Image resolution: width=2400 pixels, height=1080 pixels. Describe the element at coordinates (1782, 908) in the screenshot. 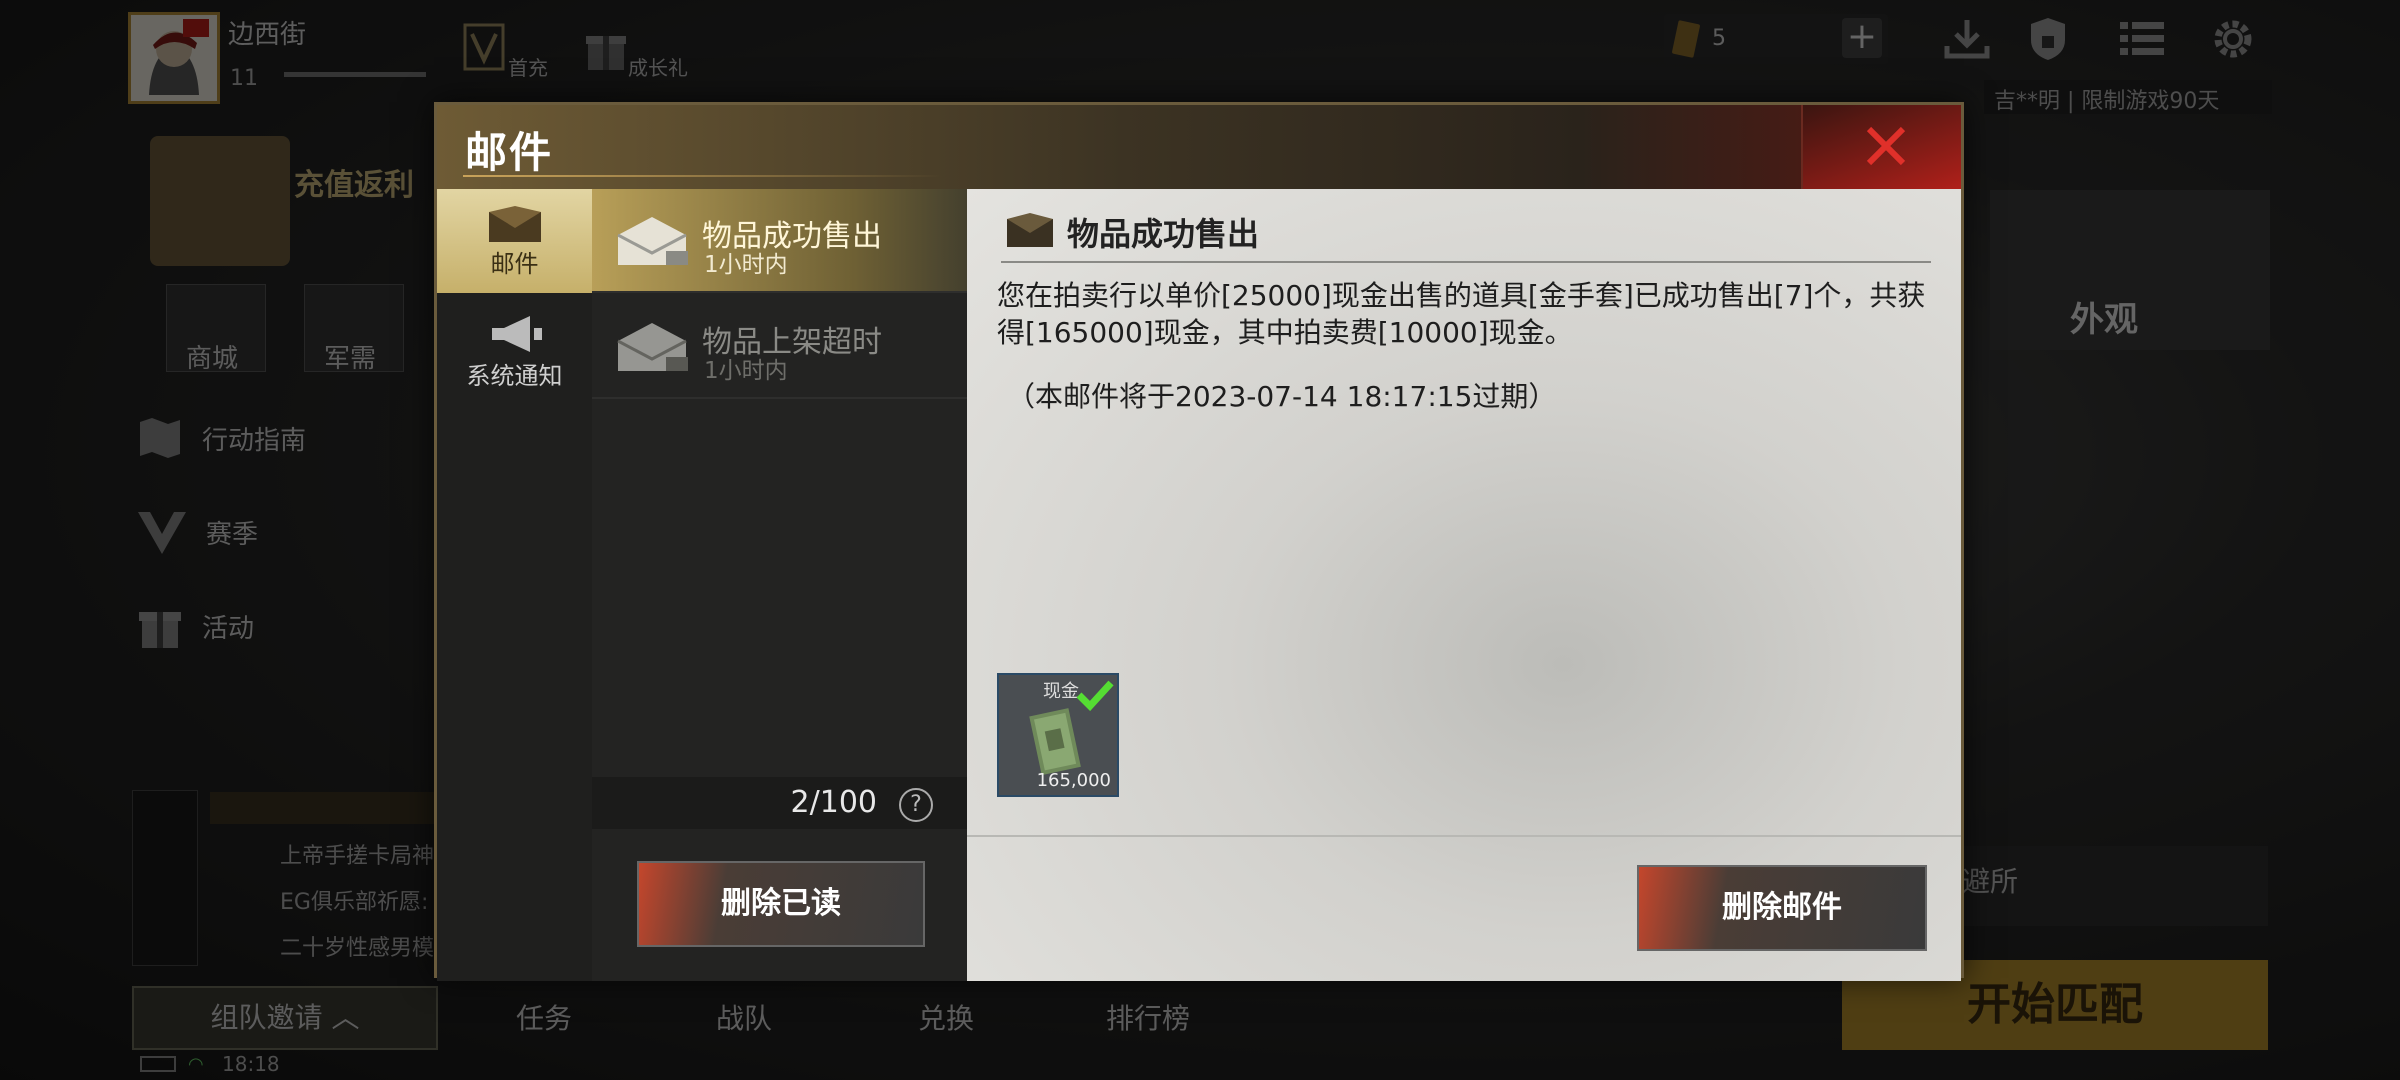

I see `delete-mail-button: 删除邮件` at that location.